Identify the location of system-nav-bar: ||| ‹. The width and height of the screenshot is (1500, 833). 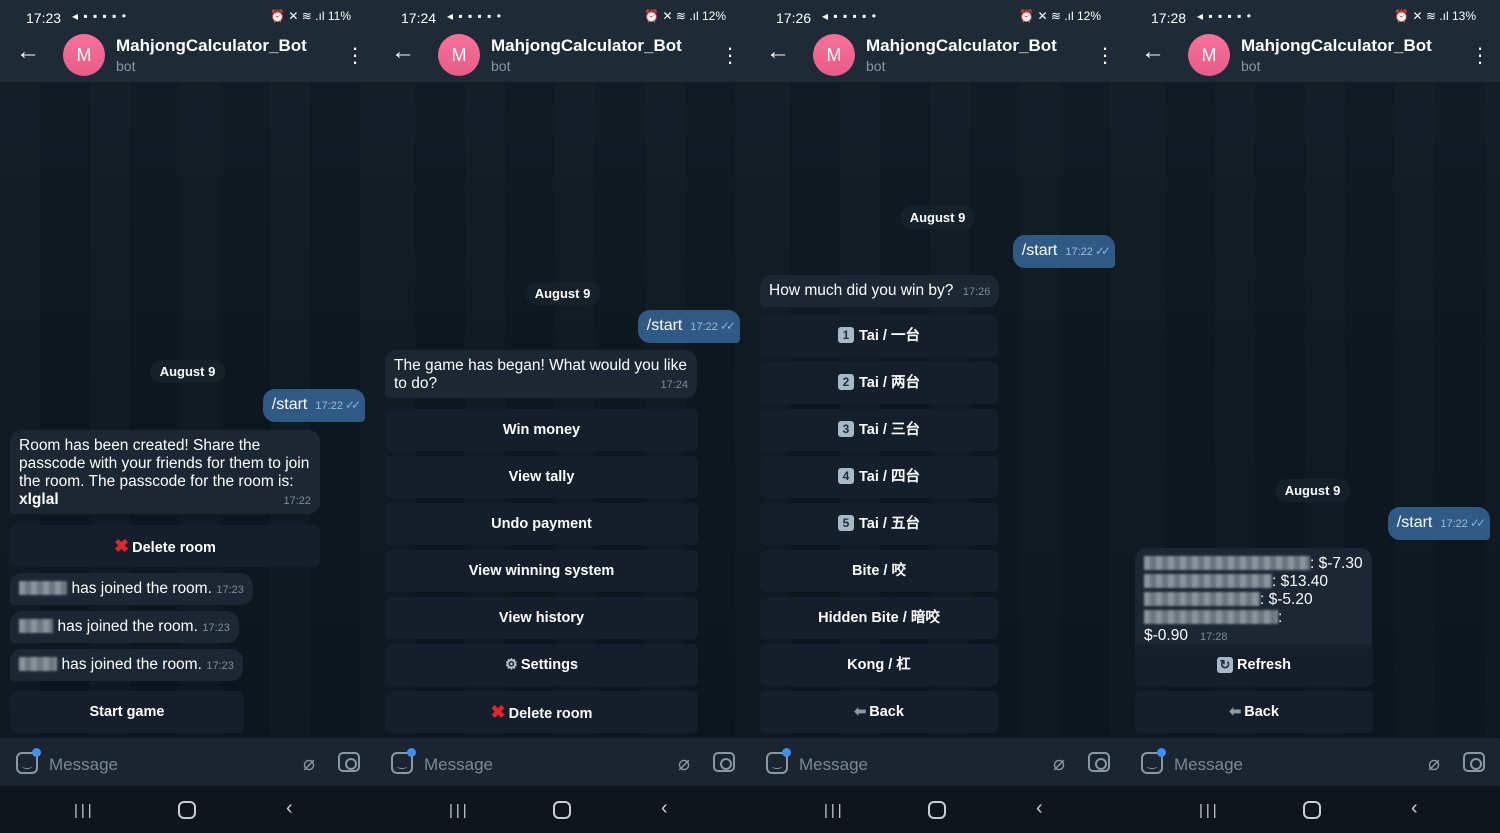
(187, 809).